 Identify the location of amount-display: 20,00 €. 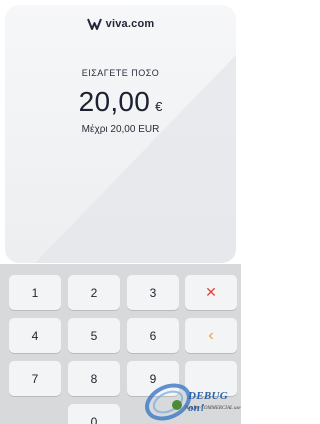
(120, 102).